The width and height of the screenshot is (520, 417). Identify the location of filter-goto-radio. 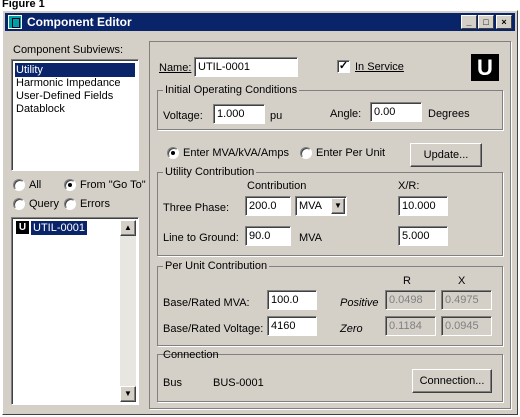
(70, 185).